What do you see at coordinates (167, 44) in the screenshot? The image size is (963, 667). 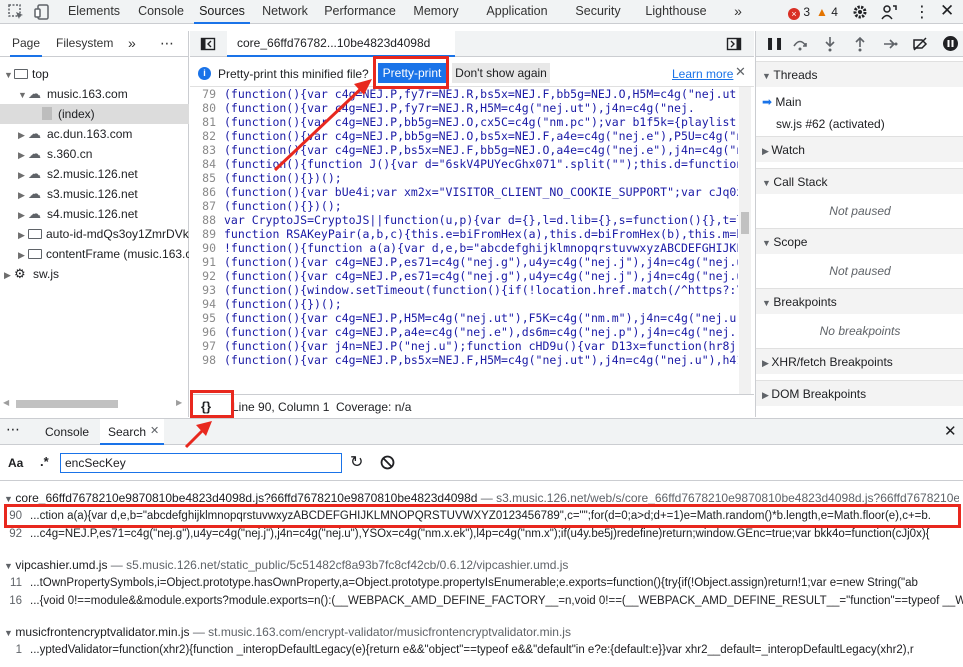 I see `navigator-menu-icon: ⋯` at bounding box center [167, 44].